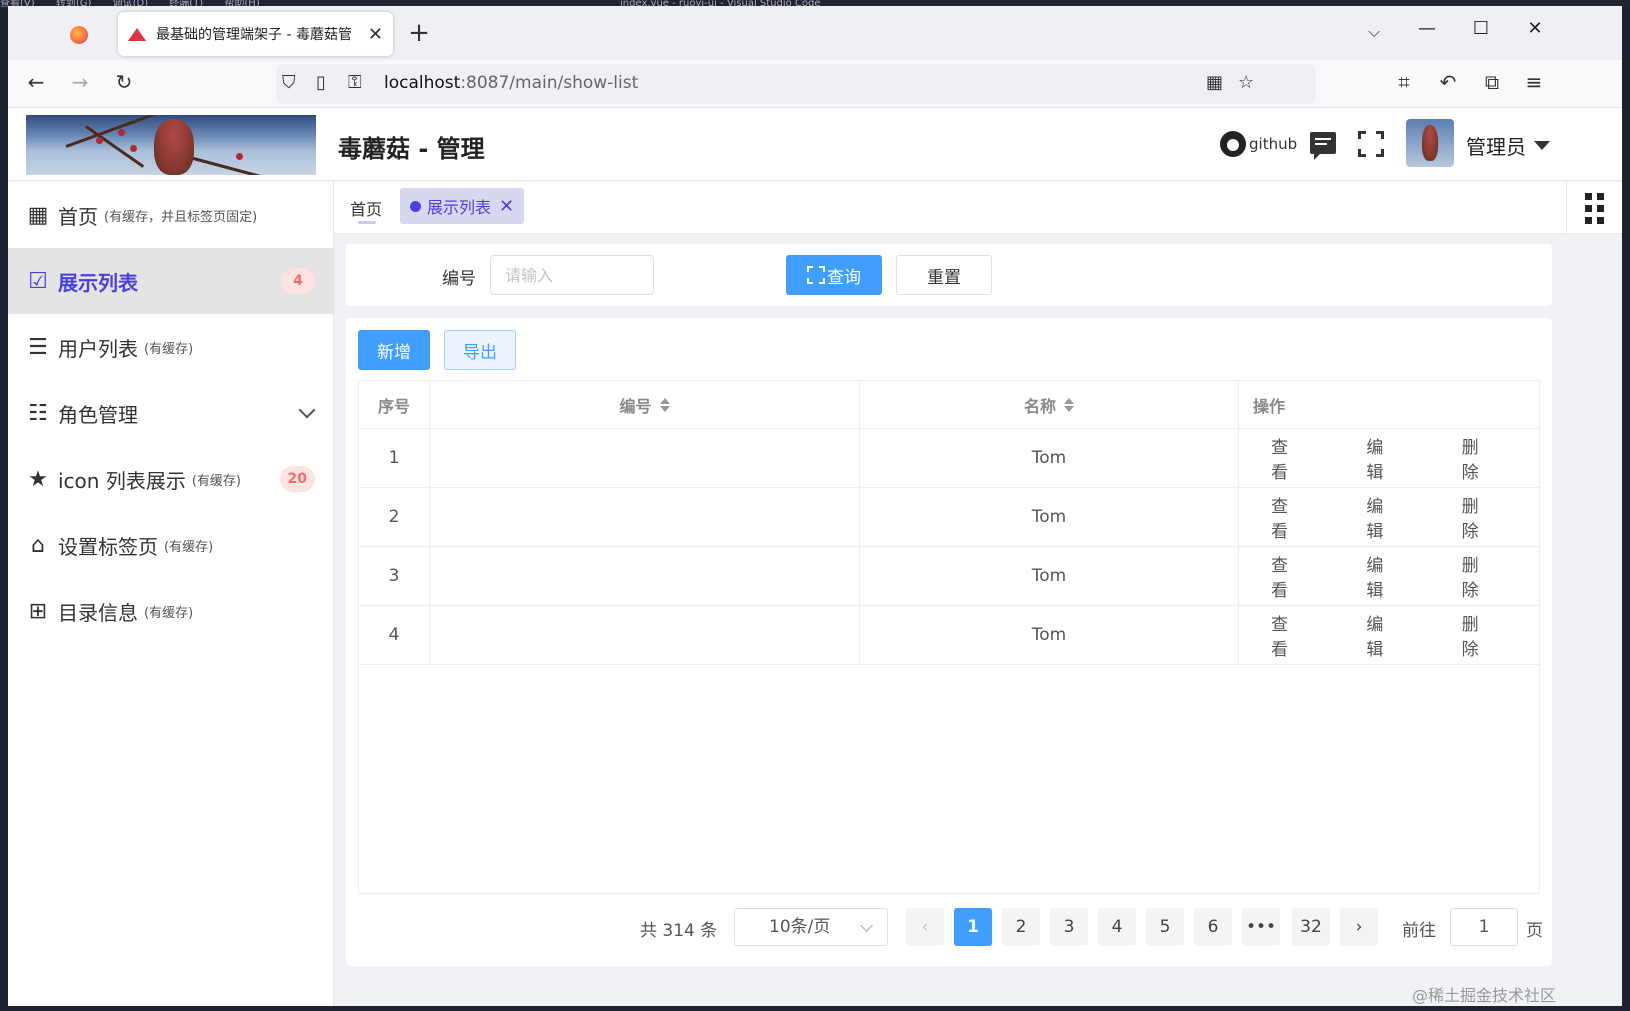 The height and width of the screenshot is (1011, 1630). I want to click on page-button-5: 5, so click(1165, 927).